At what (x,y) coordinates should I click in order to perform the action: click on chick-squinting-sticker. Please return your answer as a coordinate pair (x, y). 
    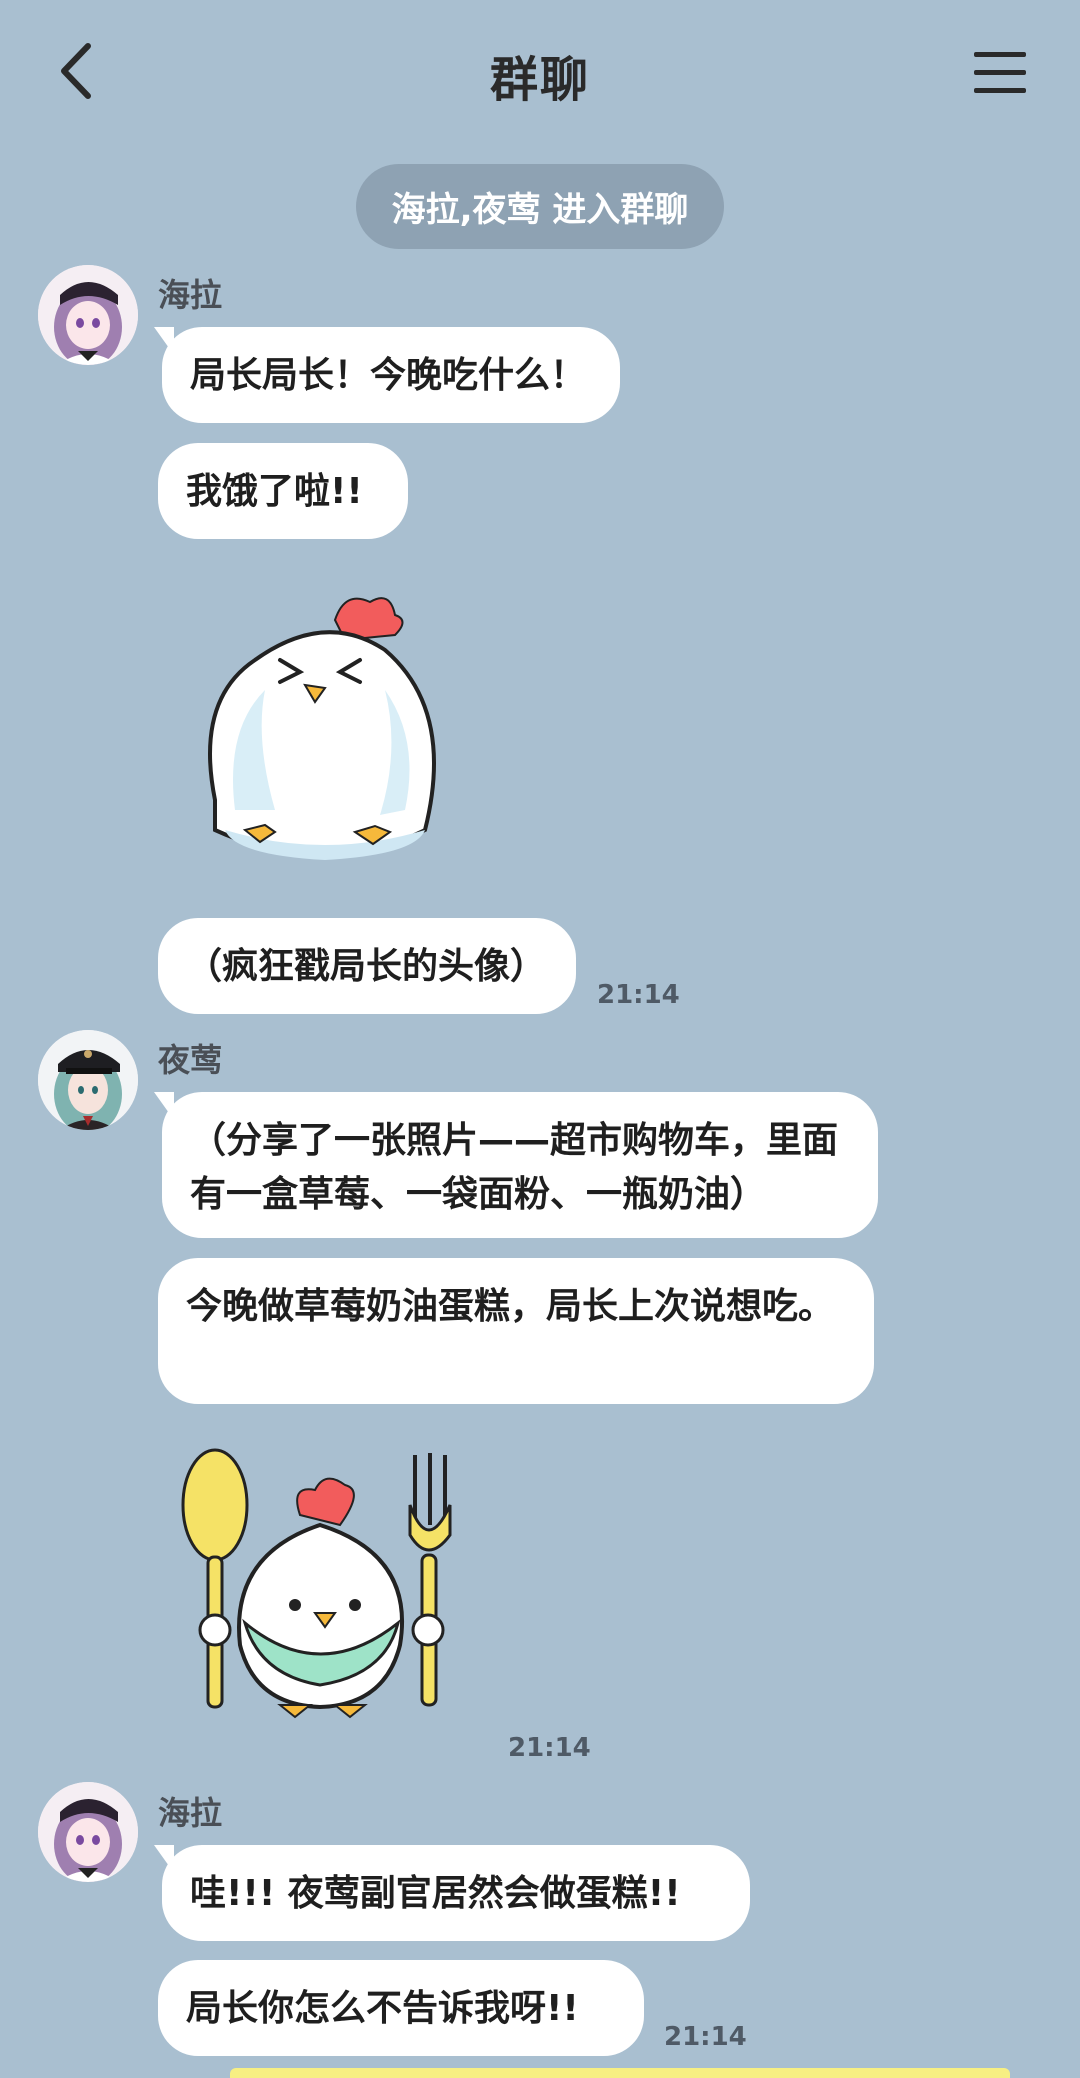
    Looking at the image, I should click on (330, 725).